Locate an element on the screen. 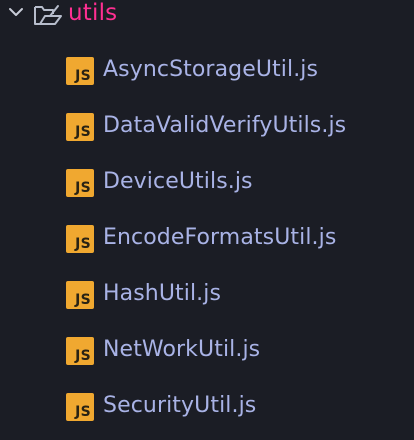  file-label: NetWorkUtil.js is located at coordinates (182, 349).